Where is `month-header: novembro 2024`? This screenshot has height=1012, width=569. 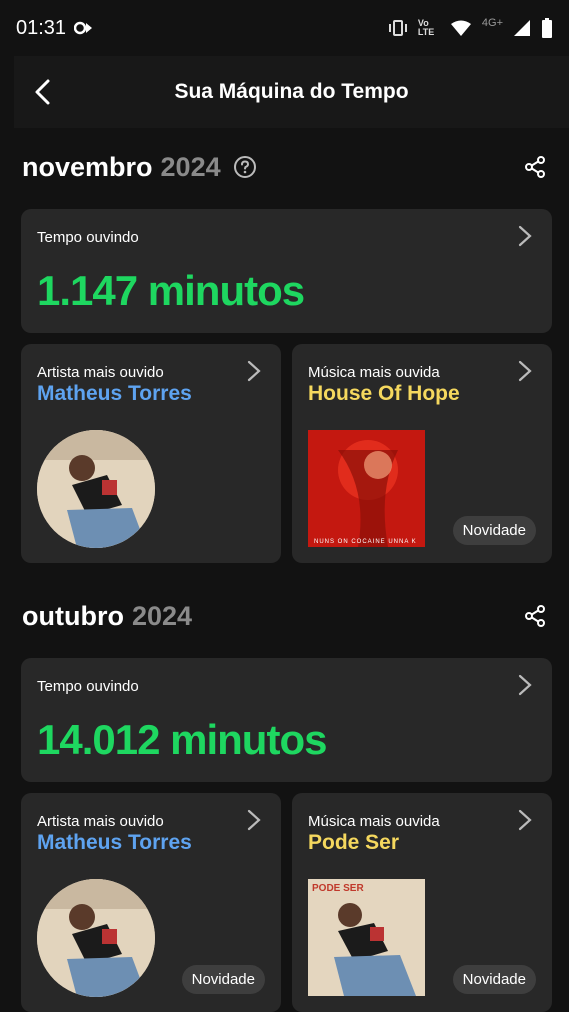 month-header: novembro 2024 is located at coordinates (284, 167).